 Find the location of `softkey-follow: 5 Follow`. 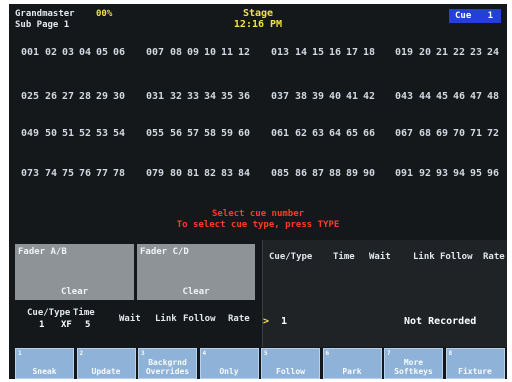

softkey-follow: 5 Follow is located at coordinates (290, 363).